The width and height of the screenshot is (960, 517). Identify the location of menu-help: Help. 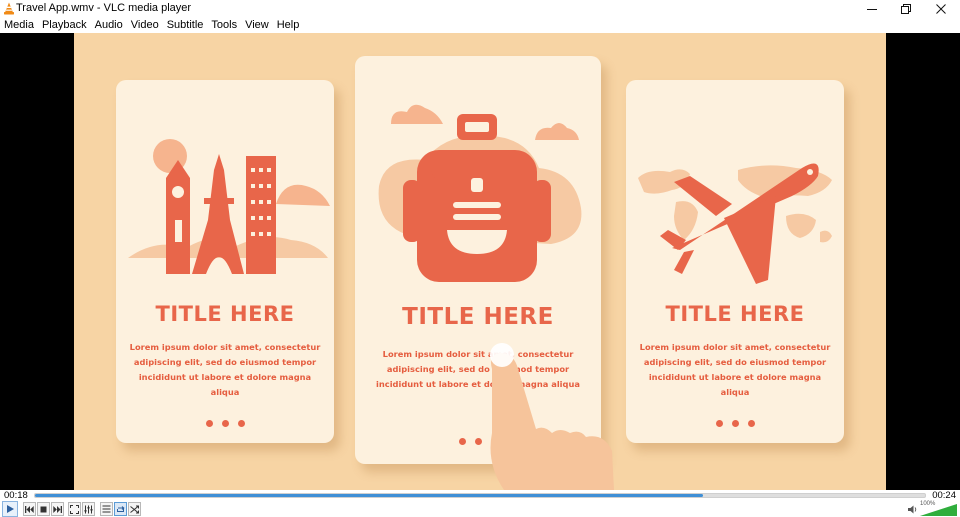
(288, 25).